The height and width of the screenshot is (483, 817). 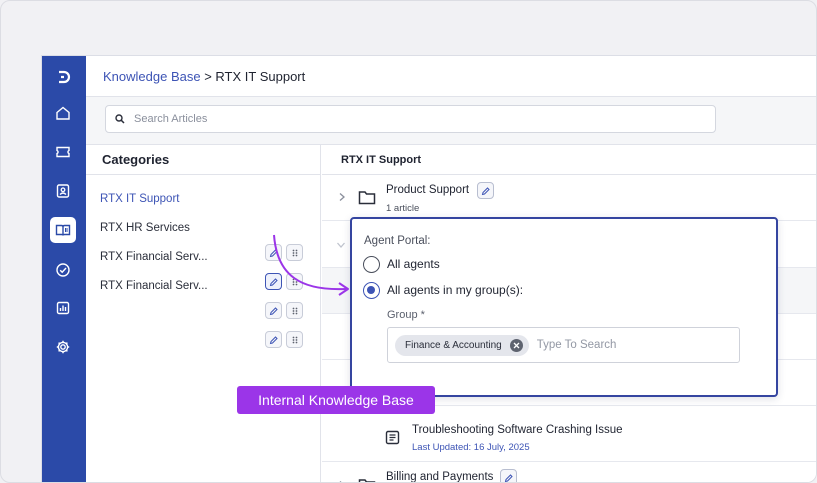 I want to click on reports-icon, so click(x=63, y=308).